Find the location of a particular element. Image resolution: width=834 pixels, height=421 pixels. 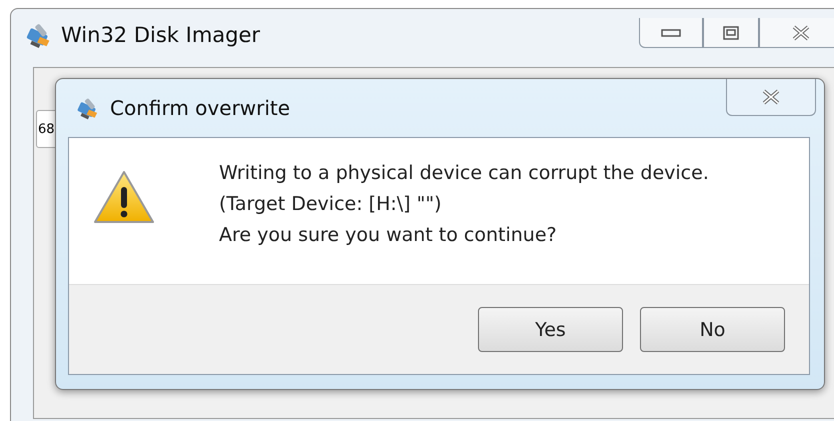

message-text: (Target Device: [H:\] "") is located at coordinates (330, 204).